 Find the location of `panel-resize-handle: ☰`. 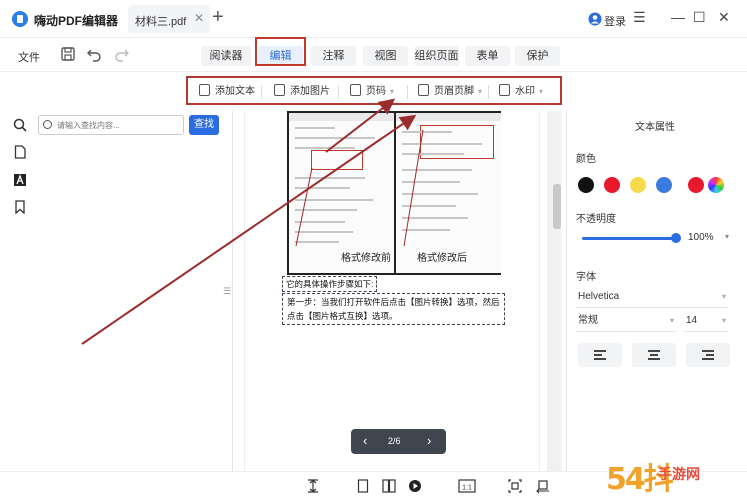

panel-resize-handle: ☰ is located at coordinates (227, 291).